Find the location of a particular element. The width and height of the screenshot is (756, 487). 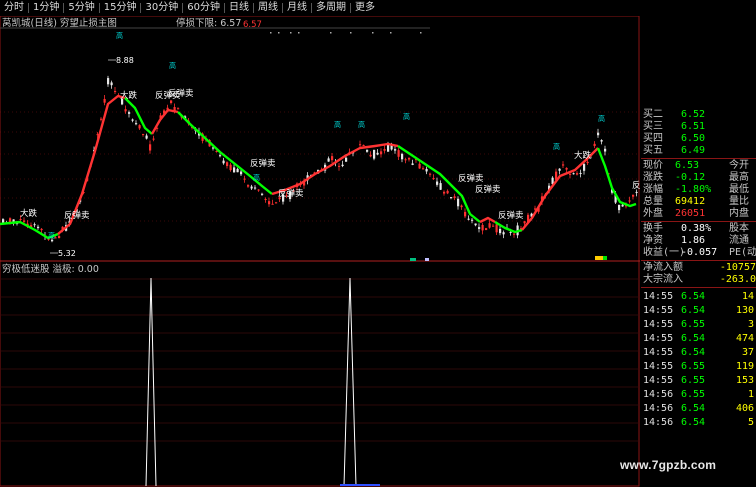

quote-stat-row: 涨跌 -0.12 最高 is located at coordinates (698, 178).